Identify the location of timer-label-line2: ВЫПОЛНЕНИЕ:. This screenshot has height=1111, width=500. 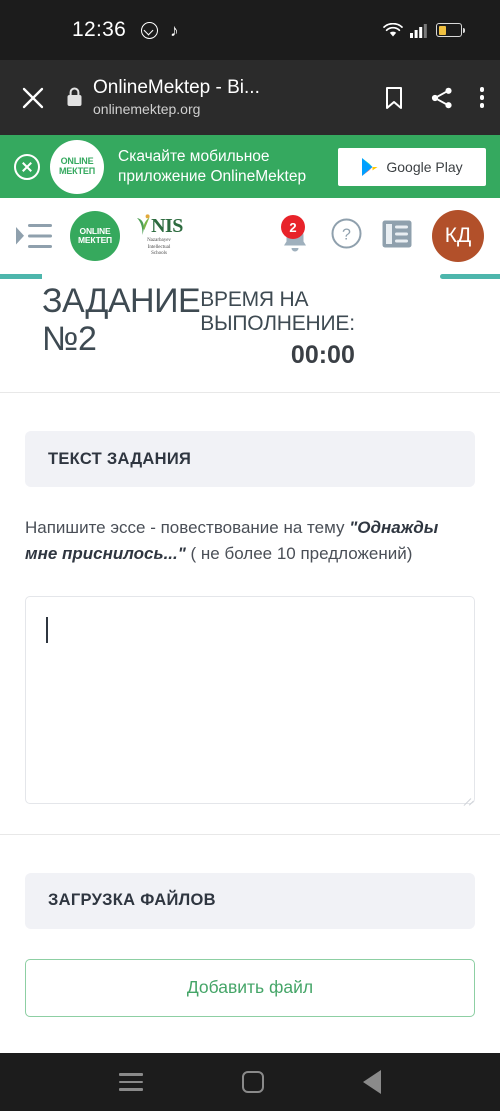
(277, 323).